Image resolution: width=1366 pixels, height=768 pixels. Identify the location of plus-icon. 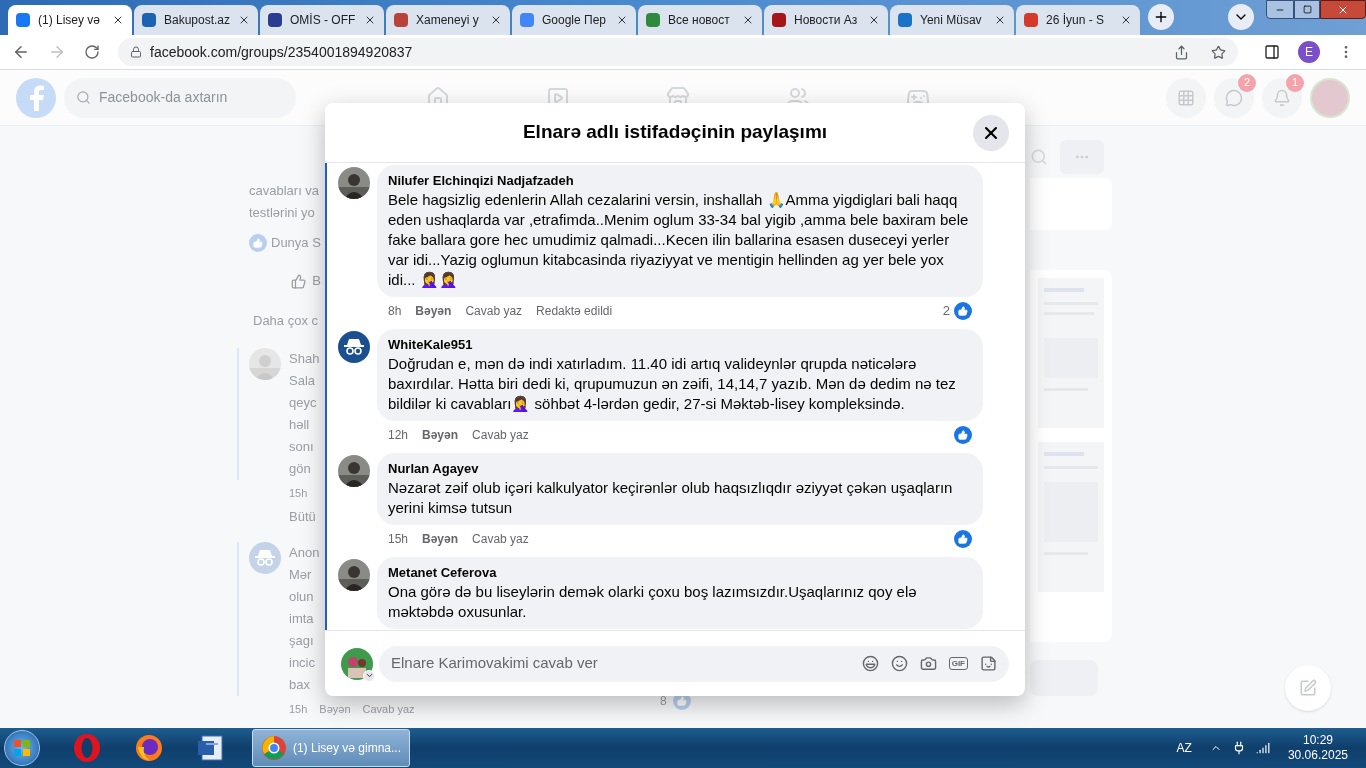
(1161, 17).